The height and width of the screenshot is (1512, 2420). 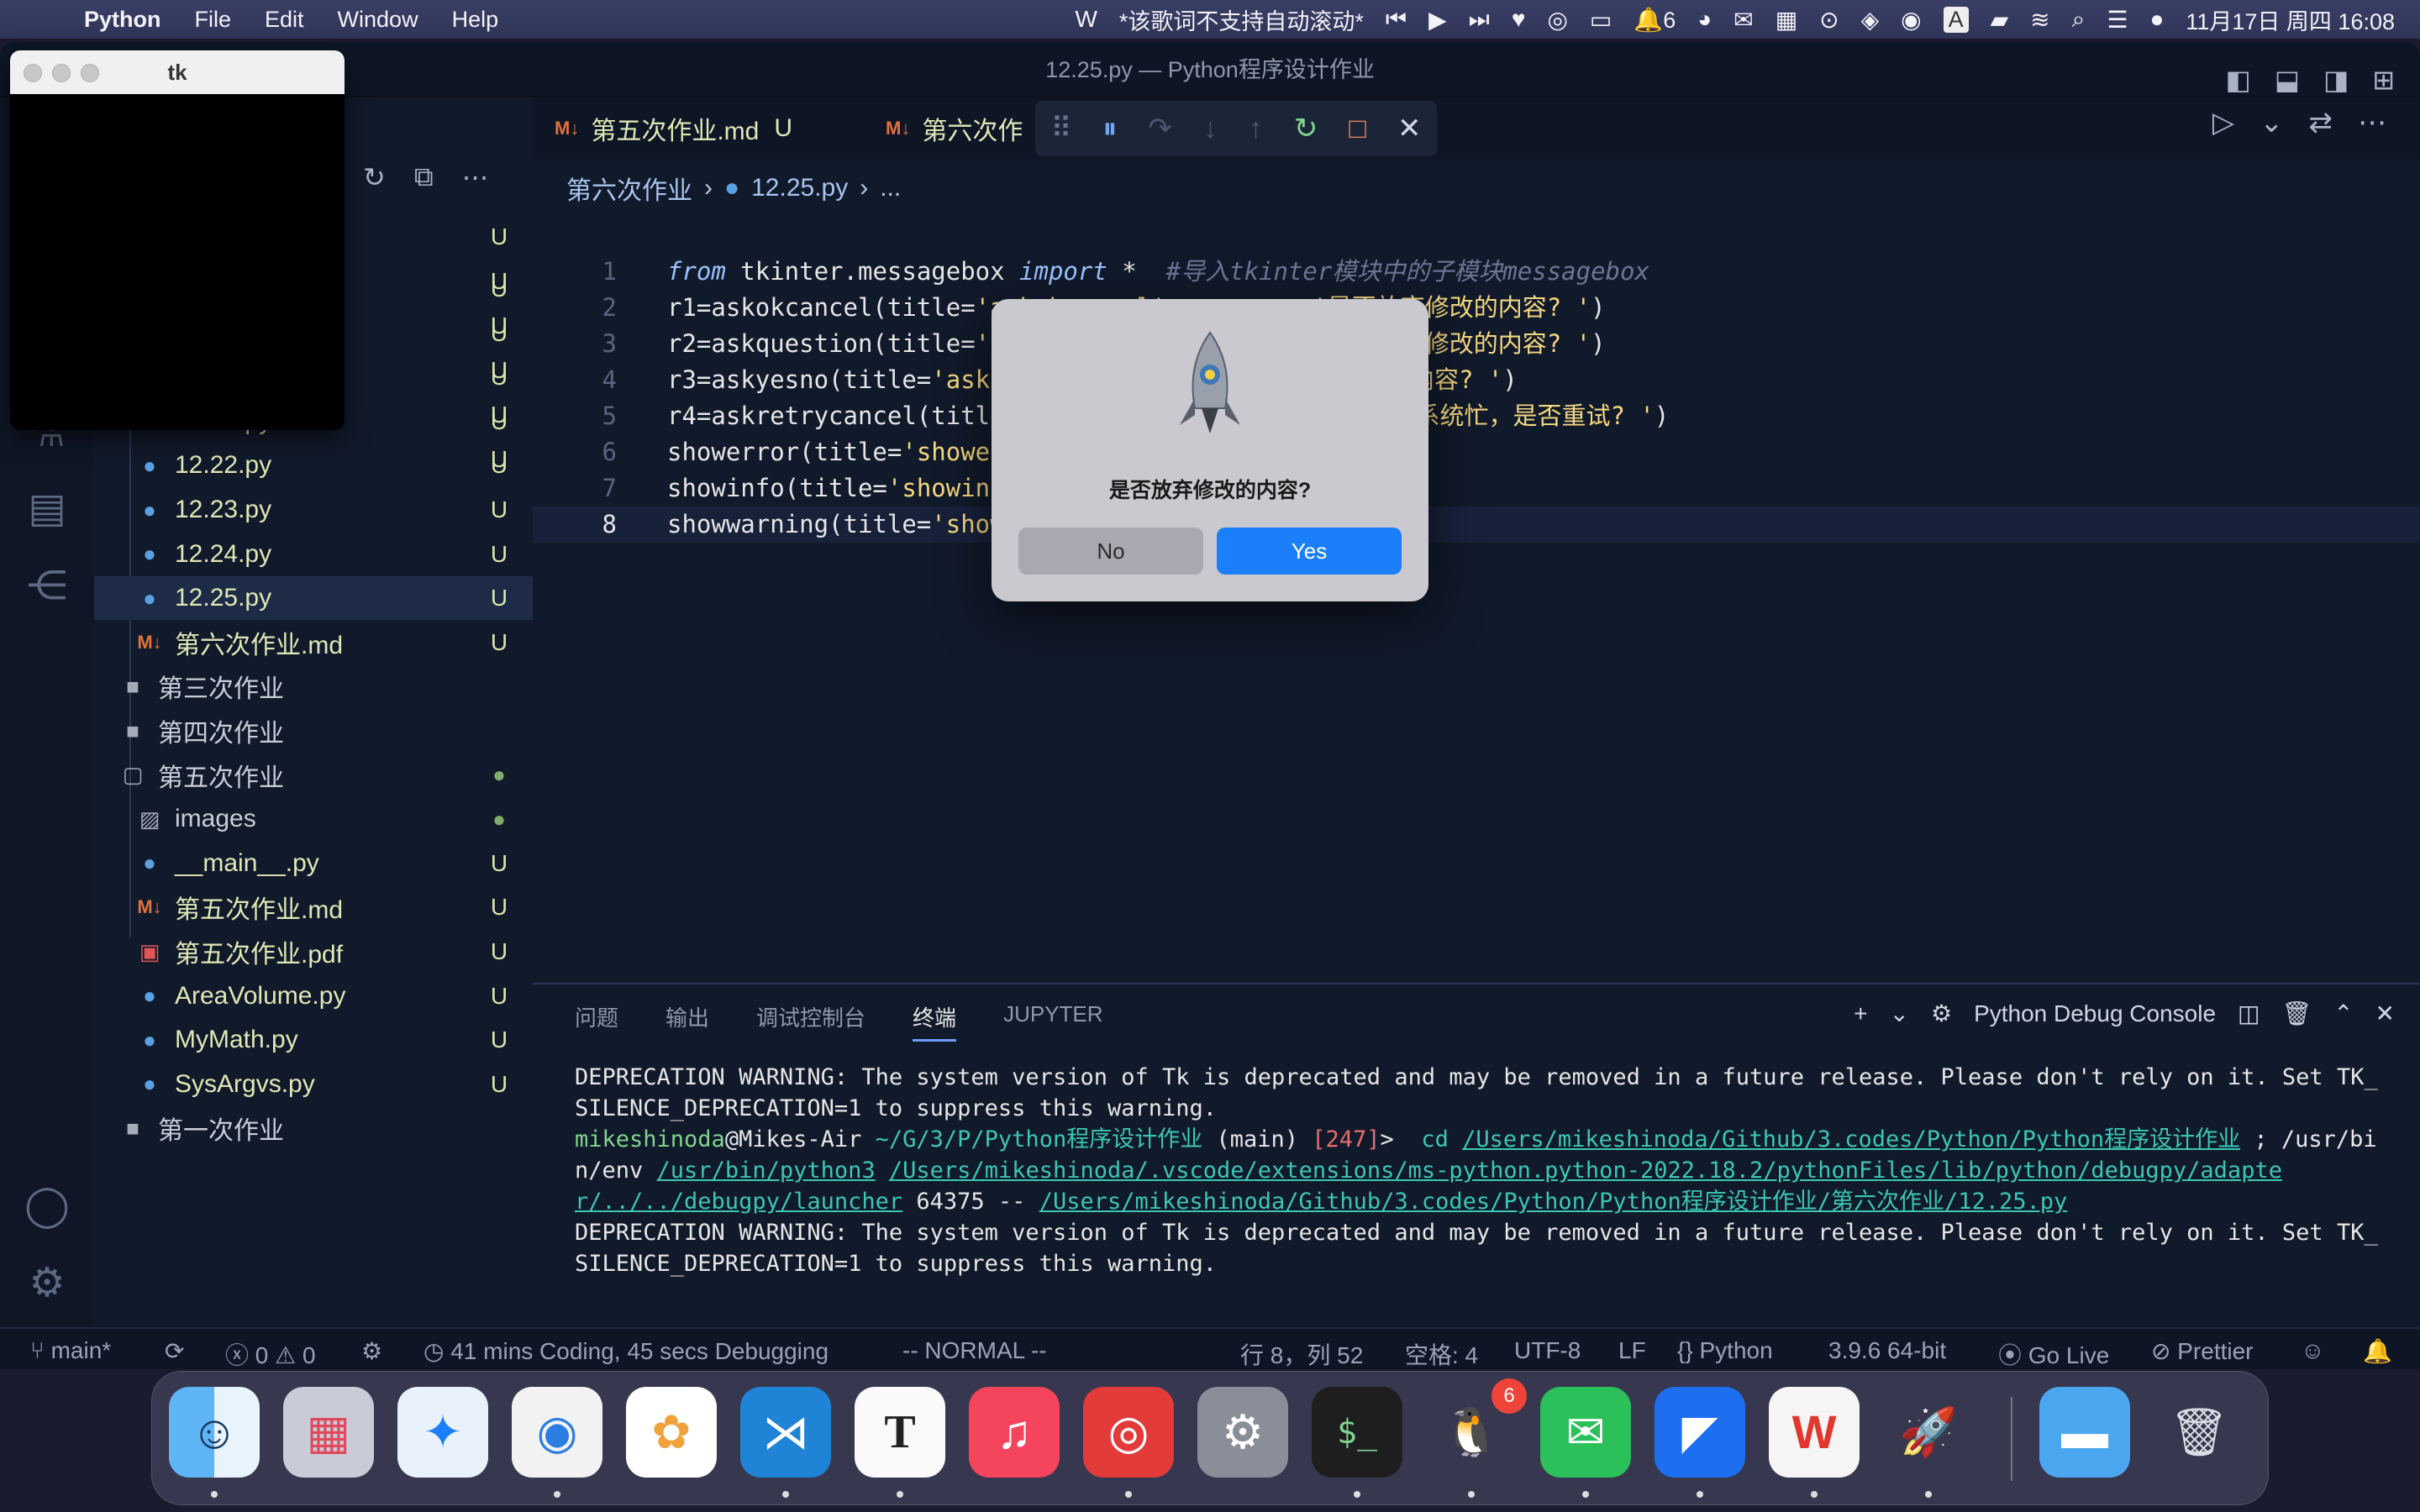 What do you see at coordinates (47, 1206) in the screenshot?
I see `accounts-icon: ◯` at bounding box center [47, 1206].